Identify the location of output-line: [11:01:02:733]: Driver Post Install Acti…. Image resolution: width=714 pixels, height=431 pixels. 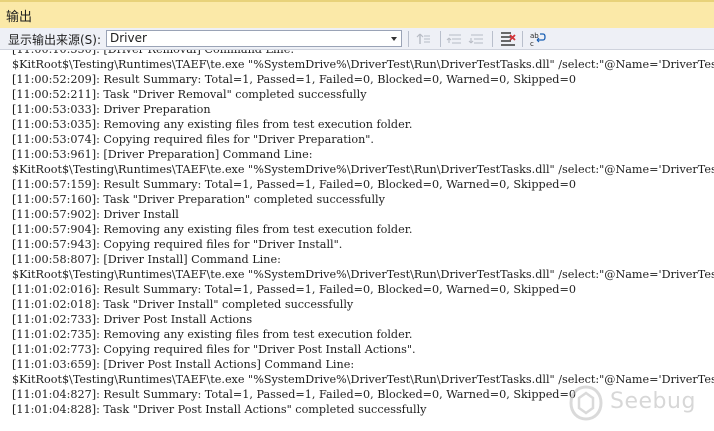
(132, 319).